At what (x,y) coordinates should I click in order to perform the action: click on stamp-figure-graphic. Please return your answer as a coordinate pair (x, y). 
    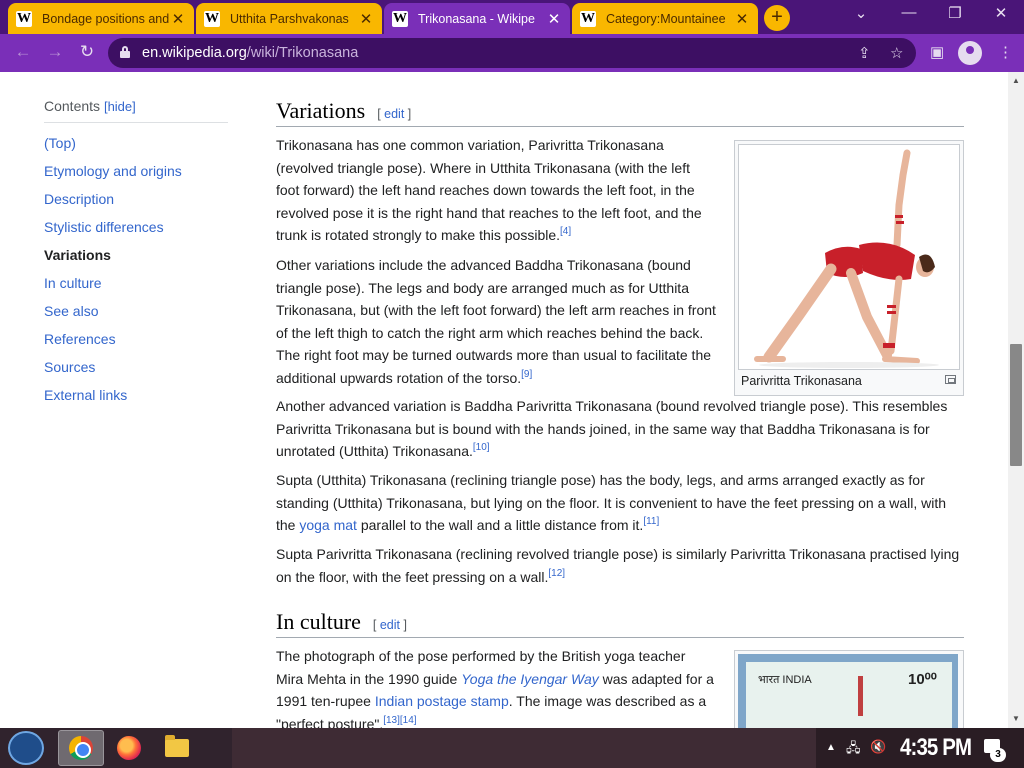
    Looking at the image, I should click on (860, 696).